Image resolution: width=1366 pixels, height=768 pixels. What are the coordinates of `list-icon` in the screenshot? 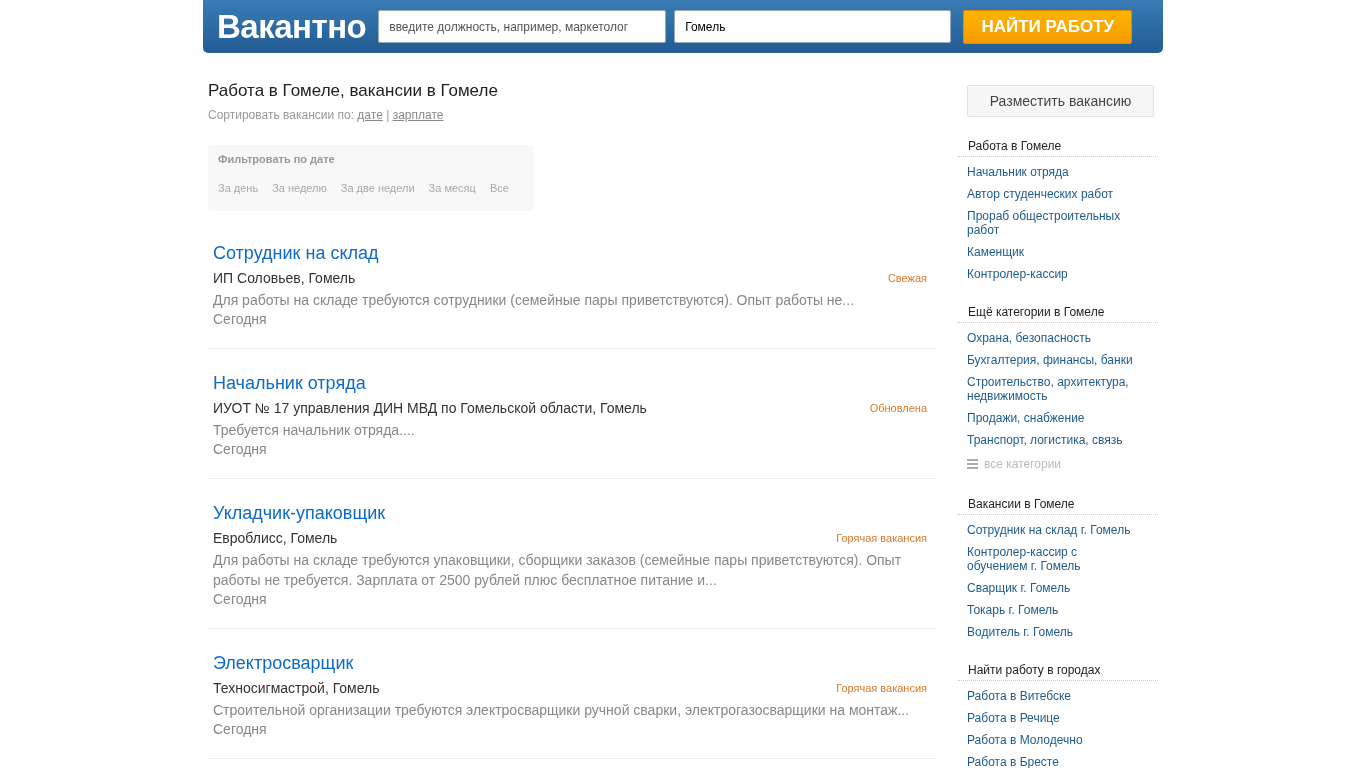 It's located at (972, 464).